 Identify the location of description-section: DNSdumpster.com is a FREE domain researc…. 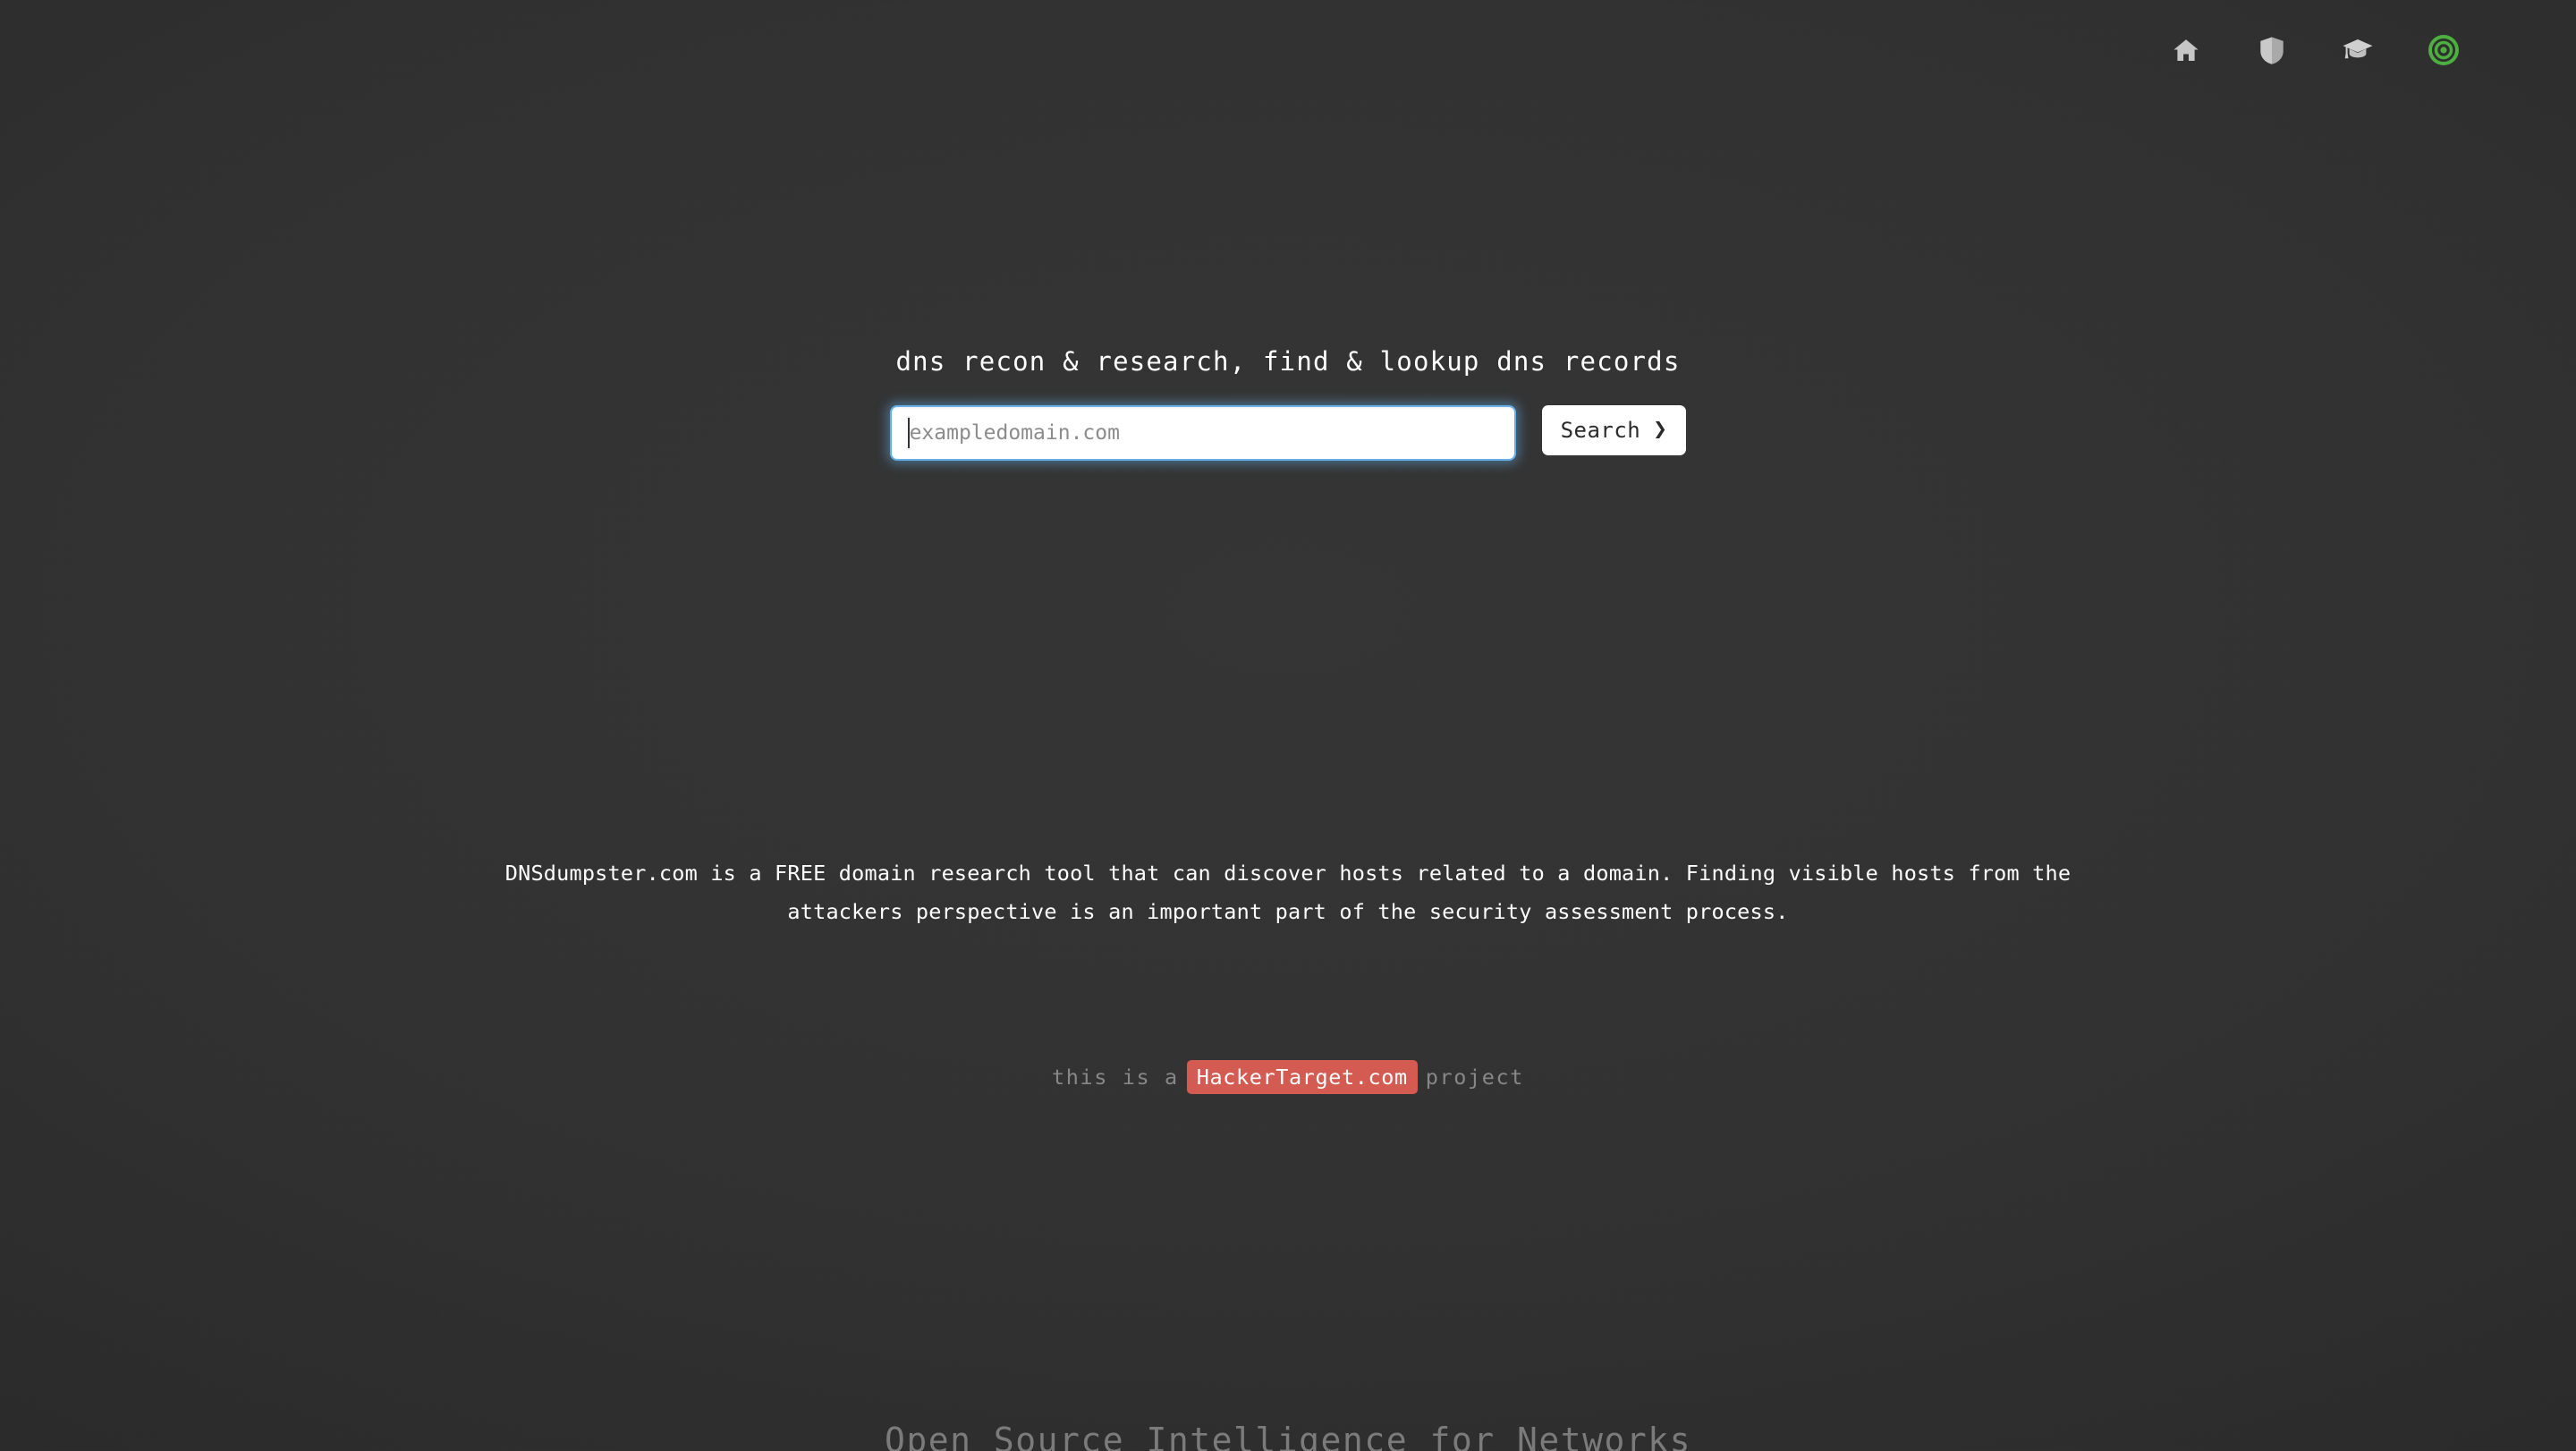
(1288, 892).